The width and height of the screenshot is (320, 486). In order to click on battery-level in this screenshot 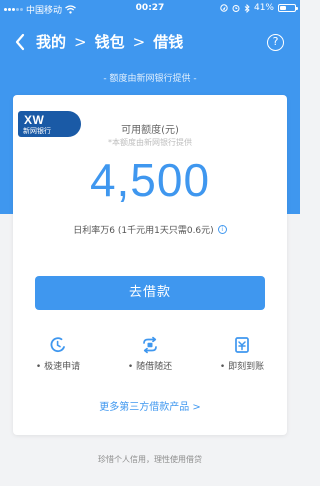, I will do `click(283, 8)`.